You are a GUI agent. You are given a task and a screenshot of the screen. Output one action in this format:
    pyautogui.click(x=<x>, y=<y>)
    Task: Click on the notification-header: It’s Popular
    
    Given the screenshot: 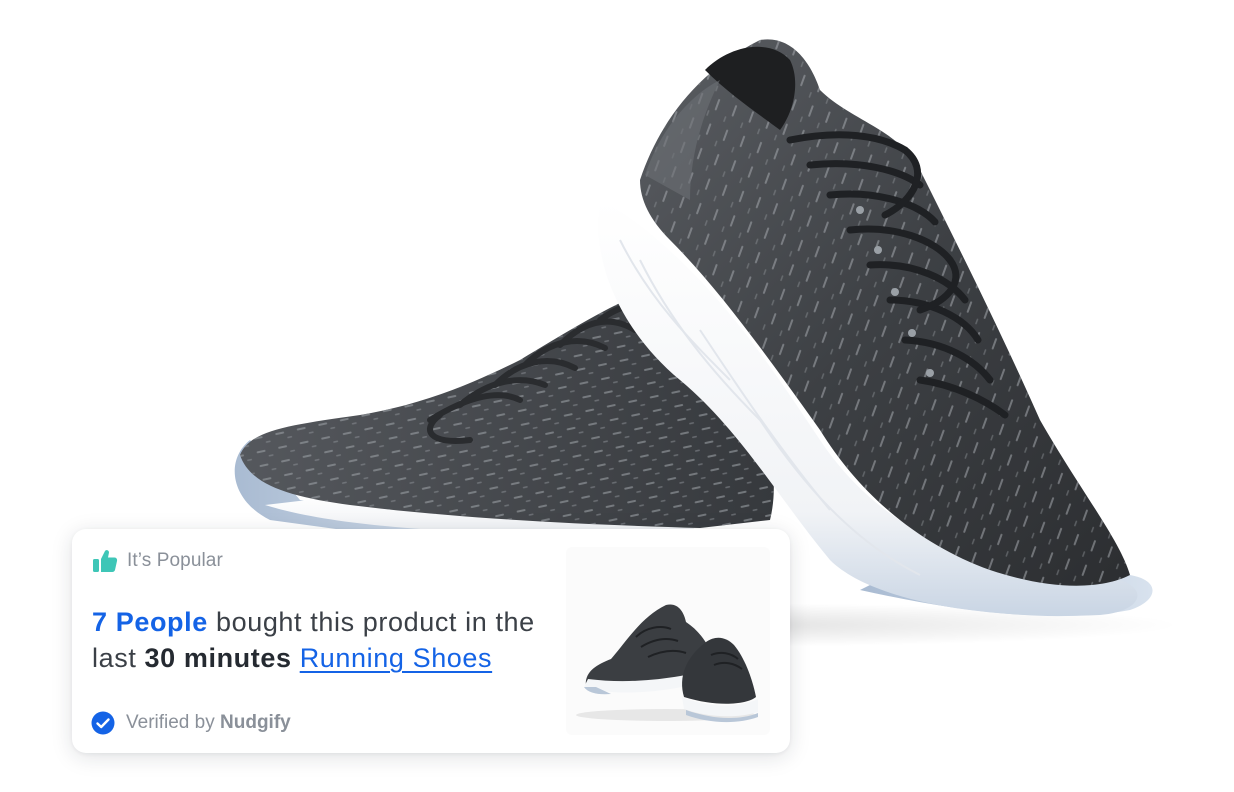 What is the action you would take?
    pyautogui.click(x=157, y=561)
    